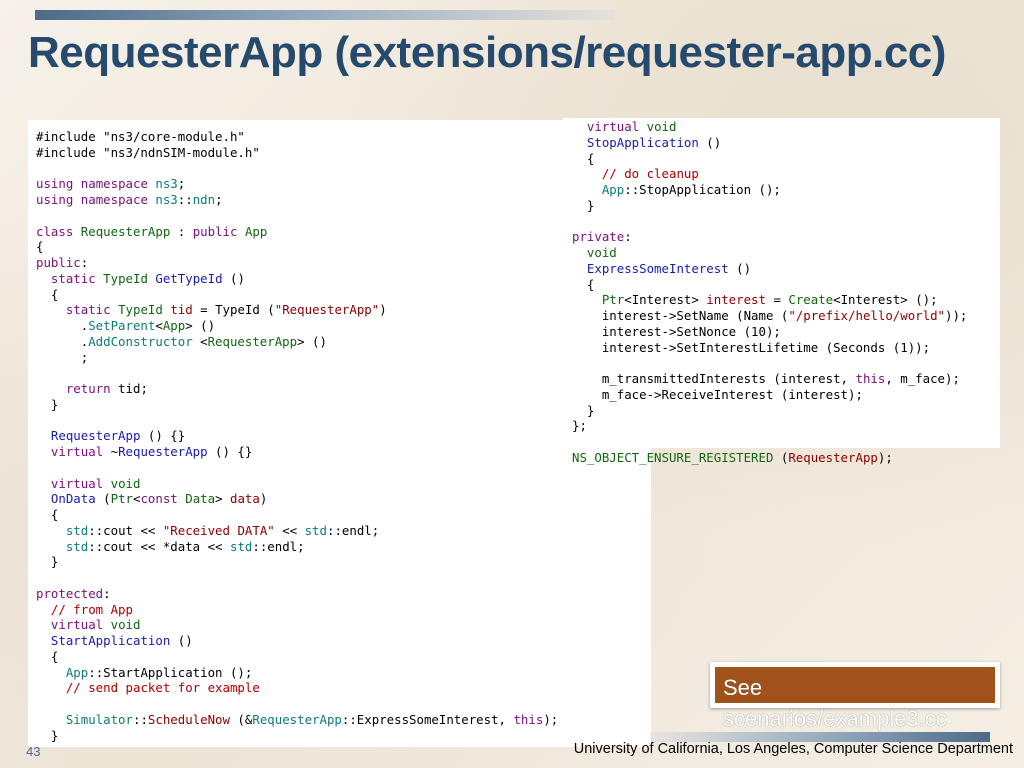  Describe the element at coordinates (661, 126) in the screenshot. I see `code-token: void` at that location.